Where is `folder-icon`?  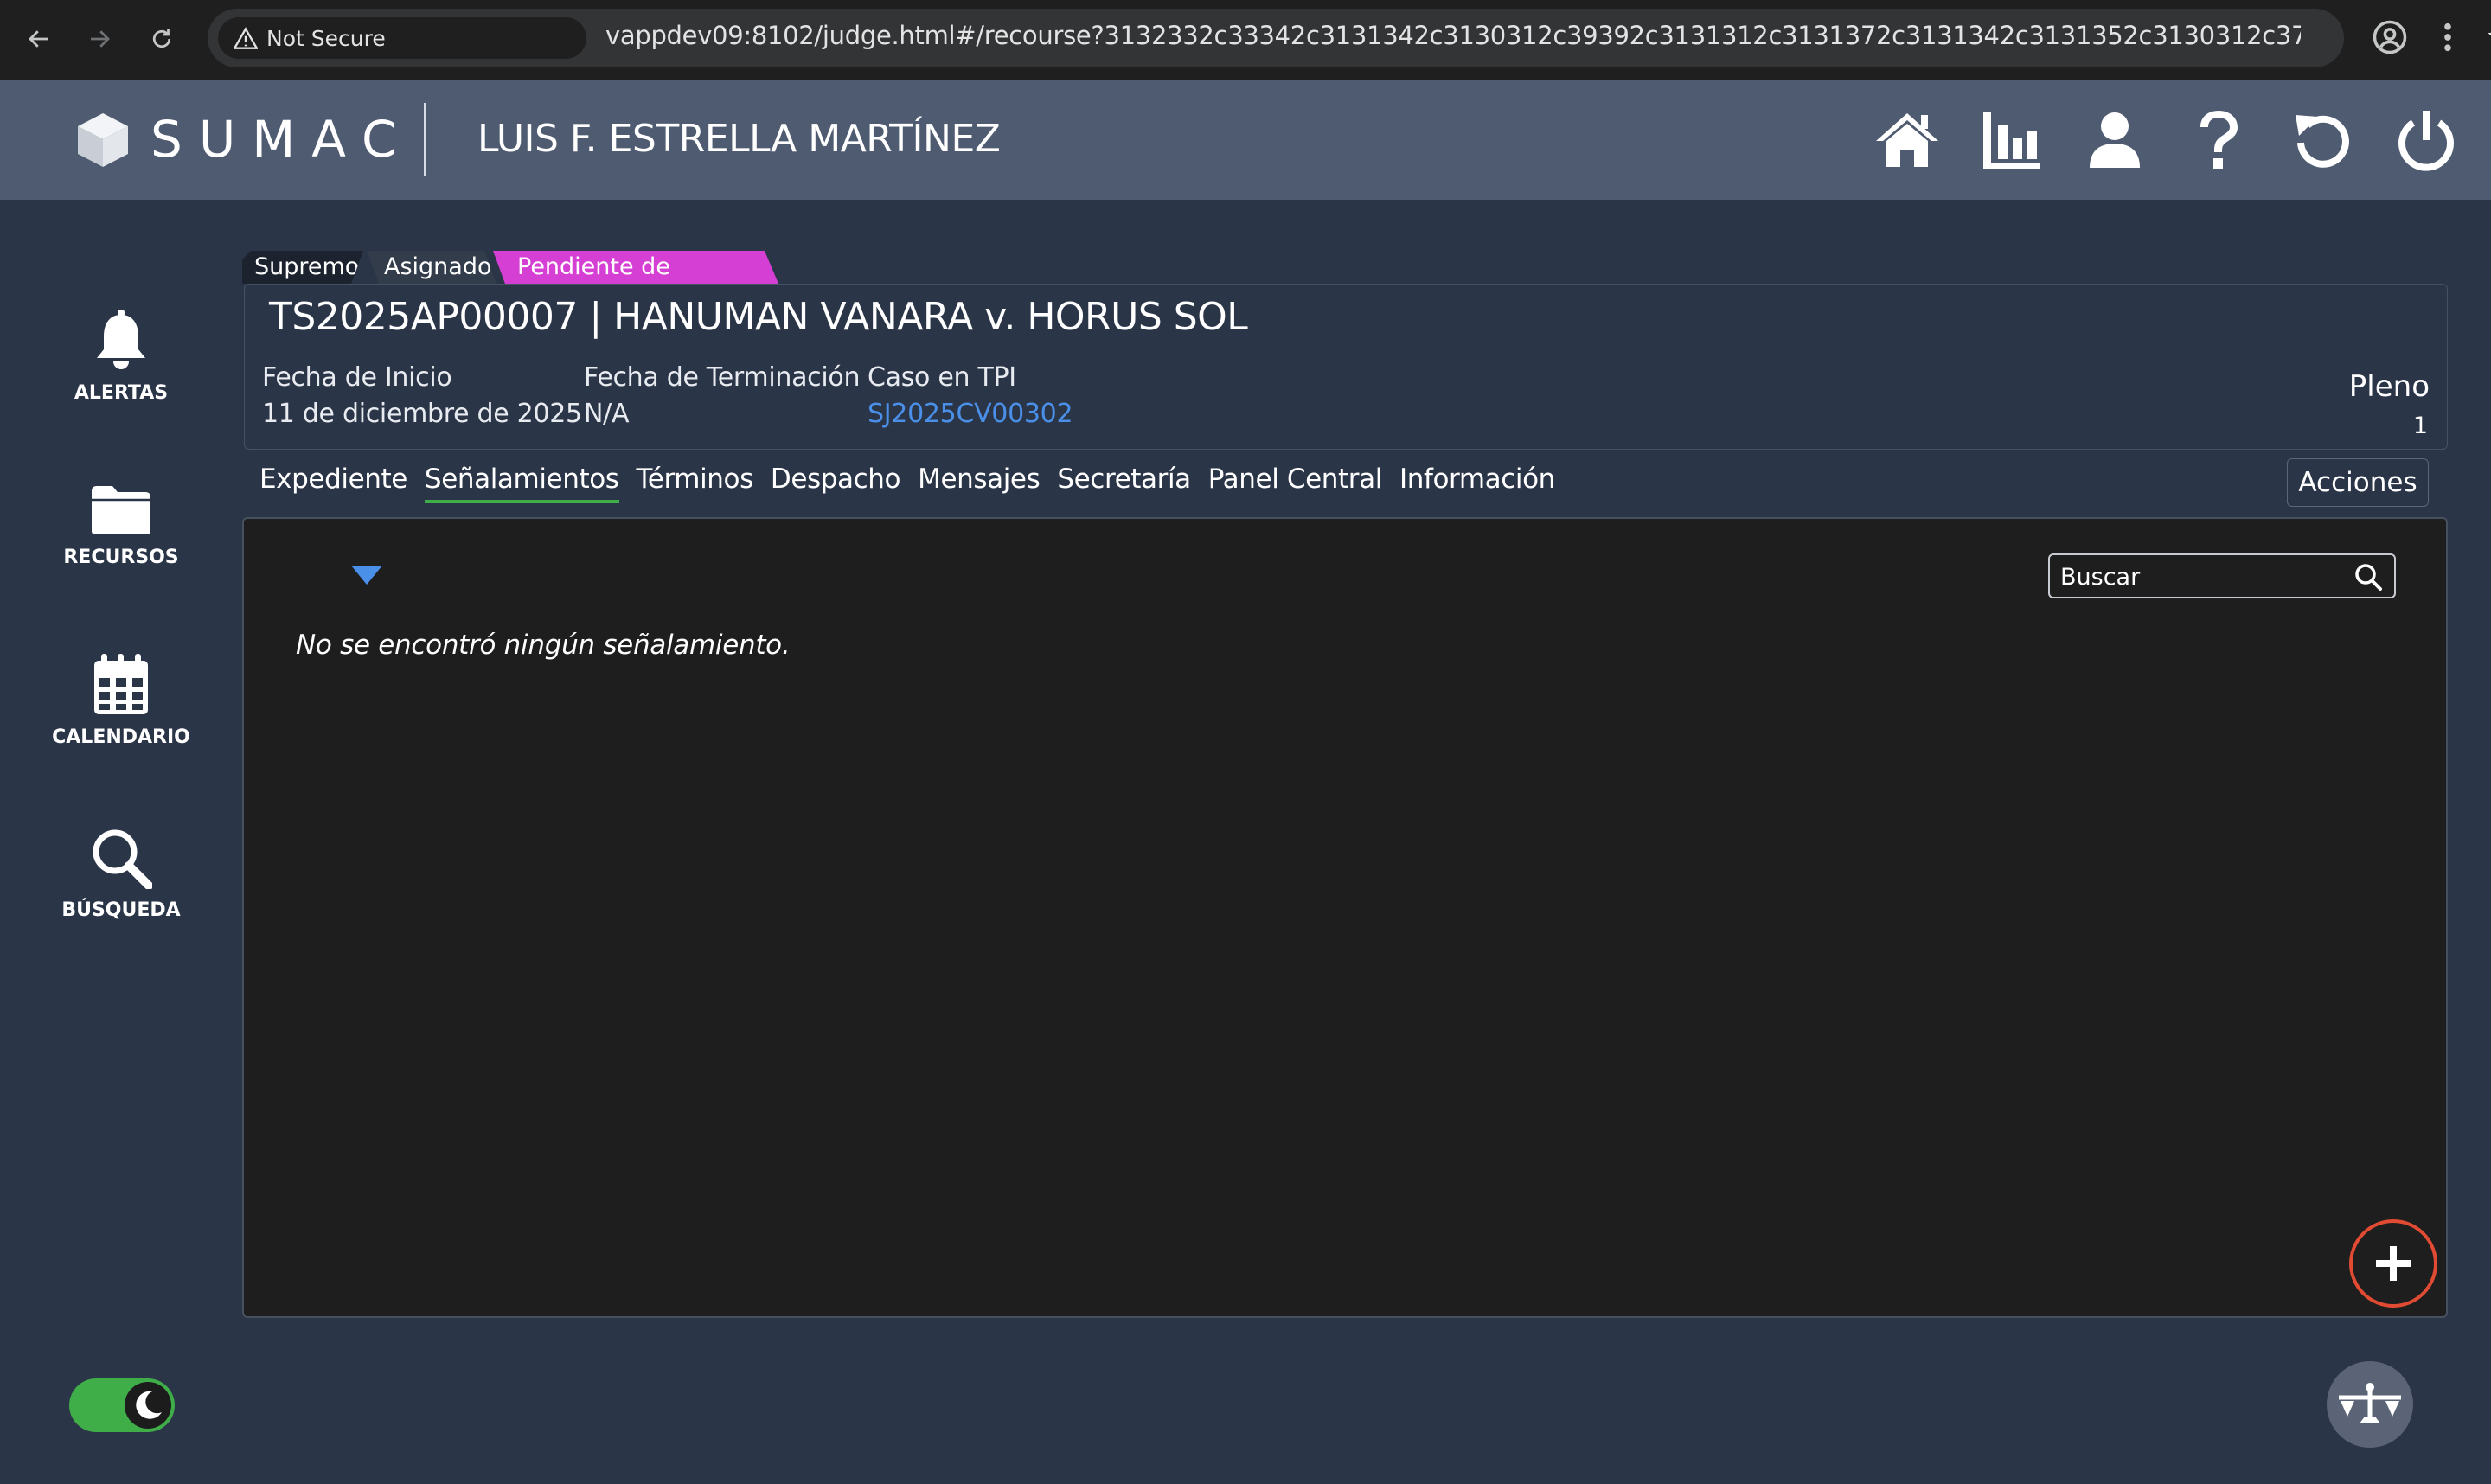
folder-icon is located at coordinates (121, 510).